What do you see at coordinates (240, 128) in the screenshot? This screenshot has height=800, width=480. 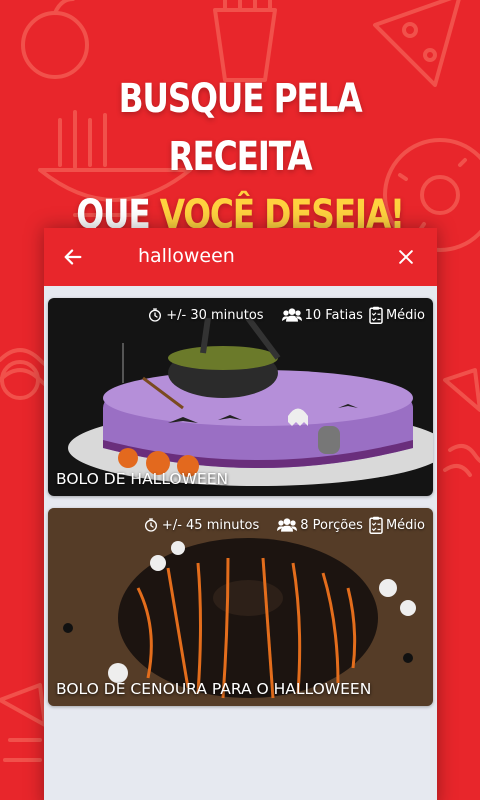 I see `headline-line-1: BUSQUE PELA RECEITA` at bounding box center [240, 128].